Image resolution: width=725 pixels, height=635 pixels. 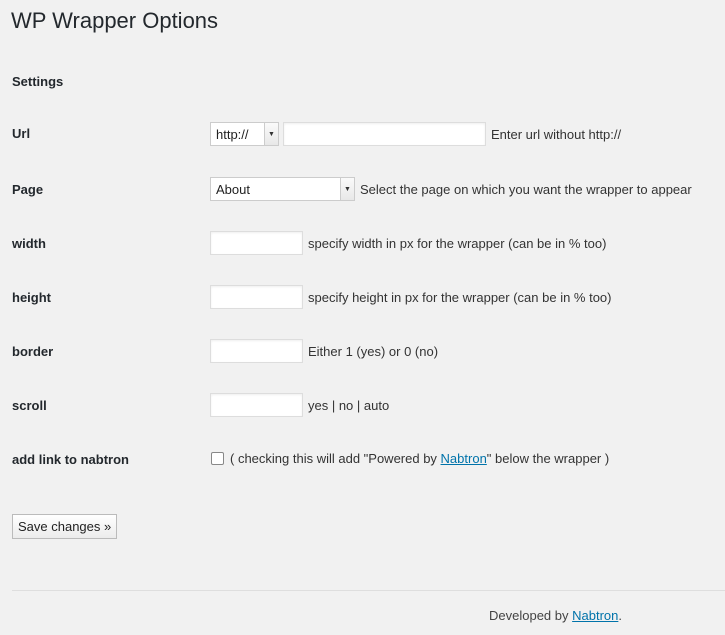 I want to click on border-description: Either 1 (yes) or 0 (no), so click(x=373, y=351).